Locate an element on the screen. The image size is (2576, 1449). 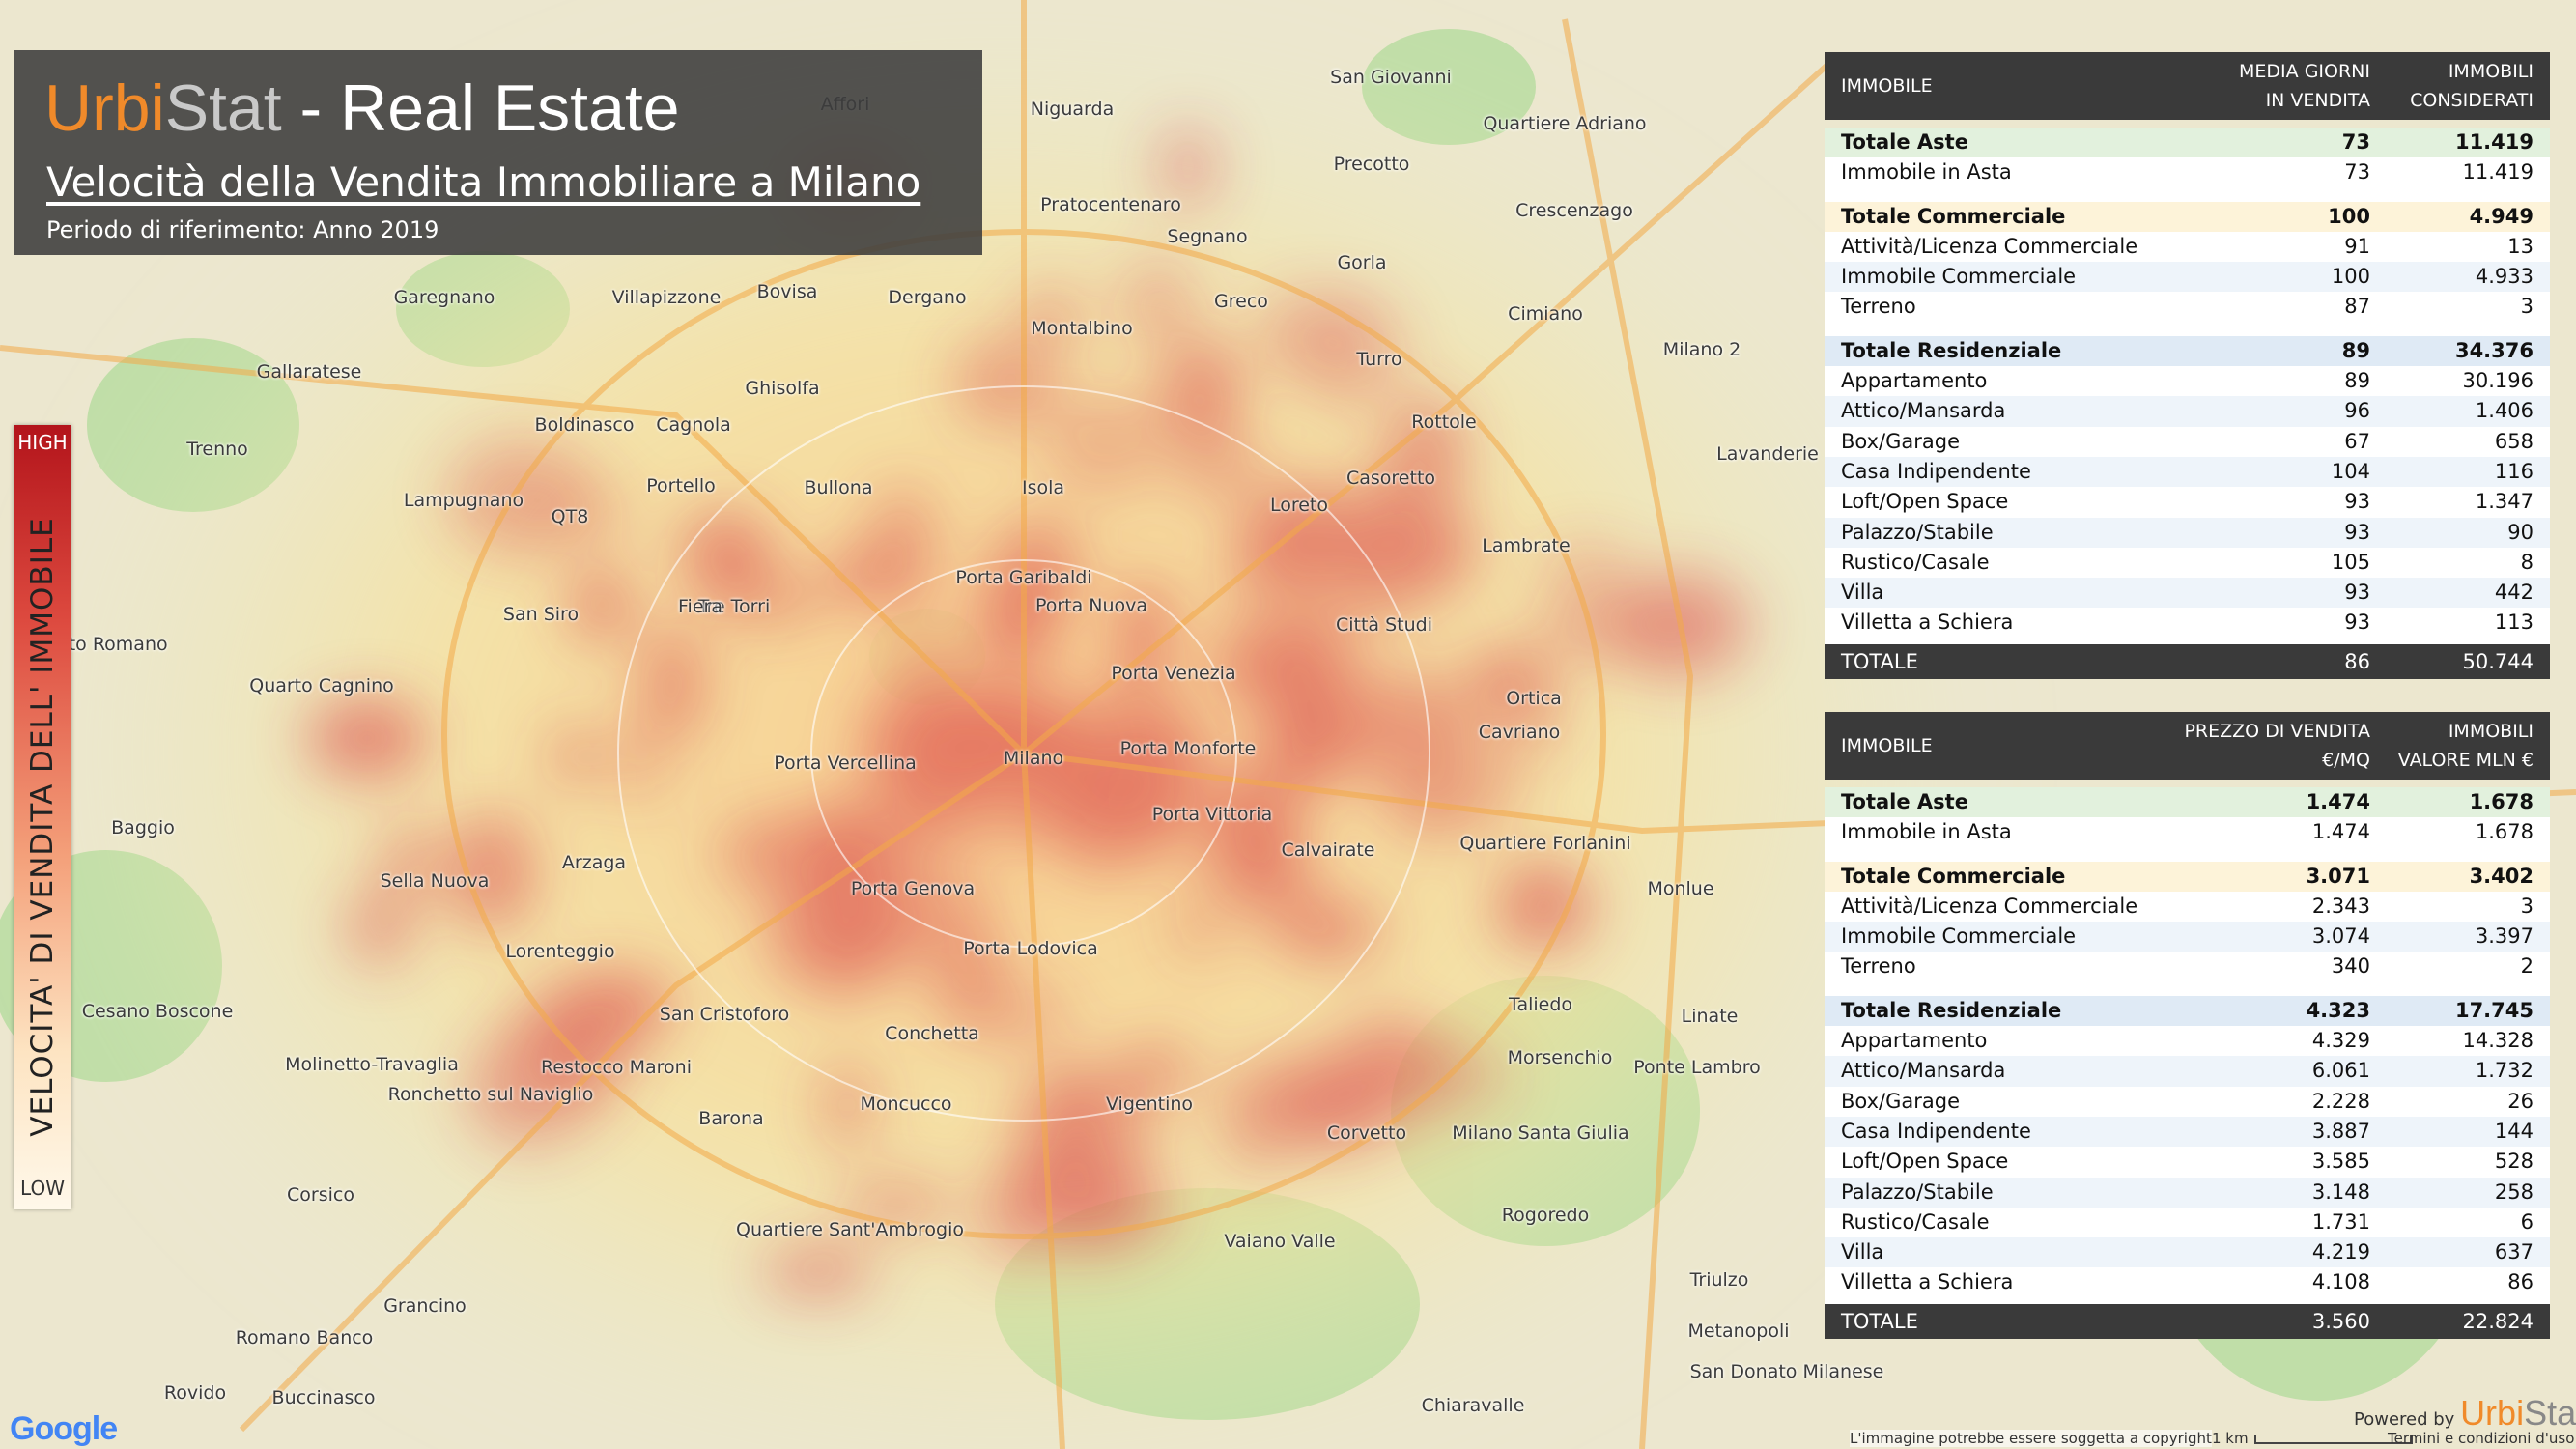
row-value-1: 4.219 is located at coordinates (2340, 1252).